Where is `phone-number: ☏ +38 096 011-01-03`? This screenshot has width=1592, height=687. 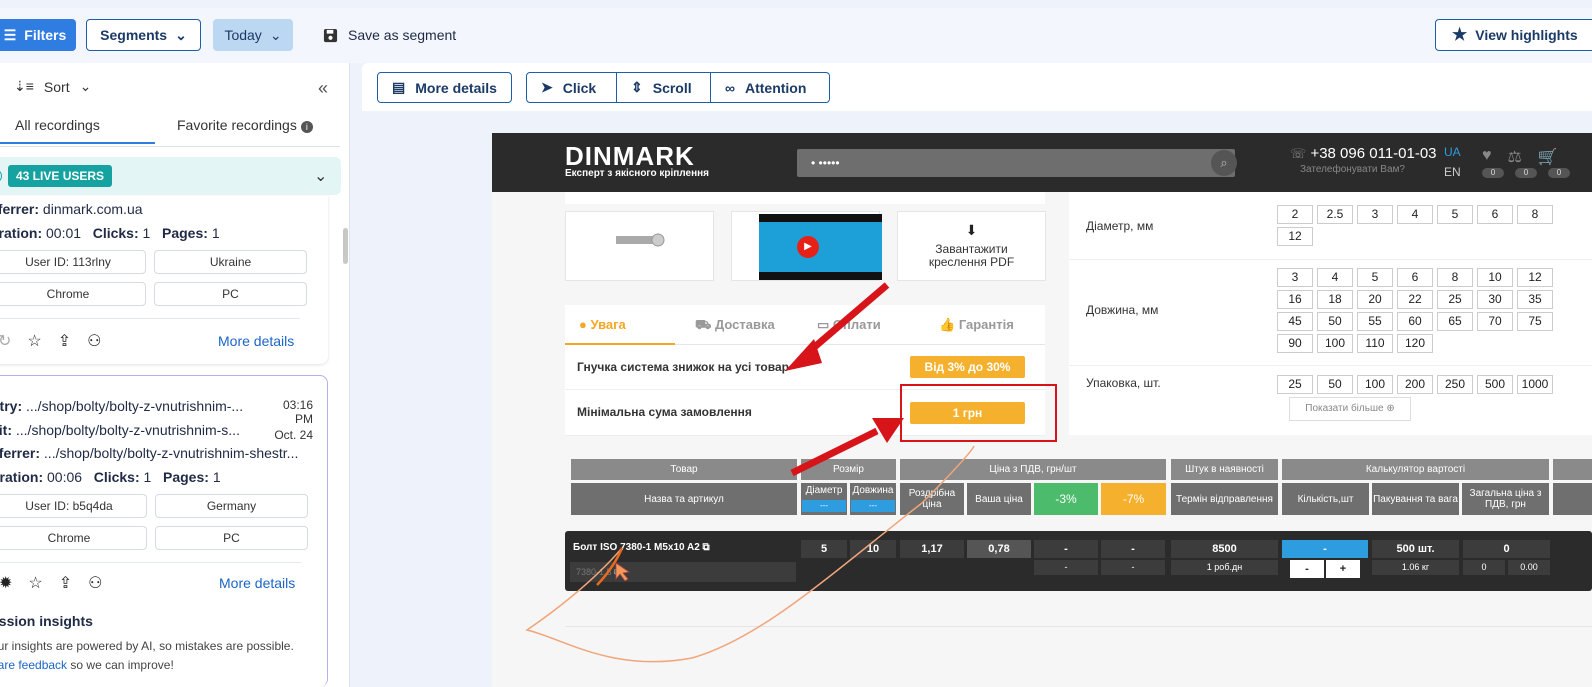
phone-number: ☏ +38 096 011-01-03 is located at coordinates (1363, 153).